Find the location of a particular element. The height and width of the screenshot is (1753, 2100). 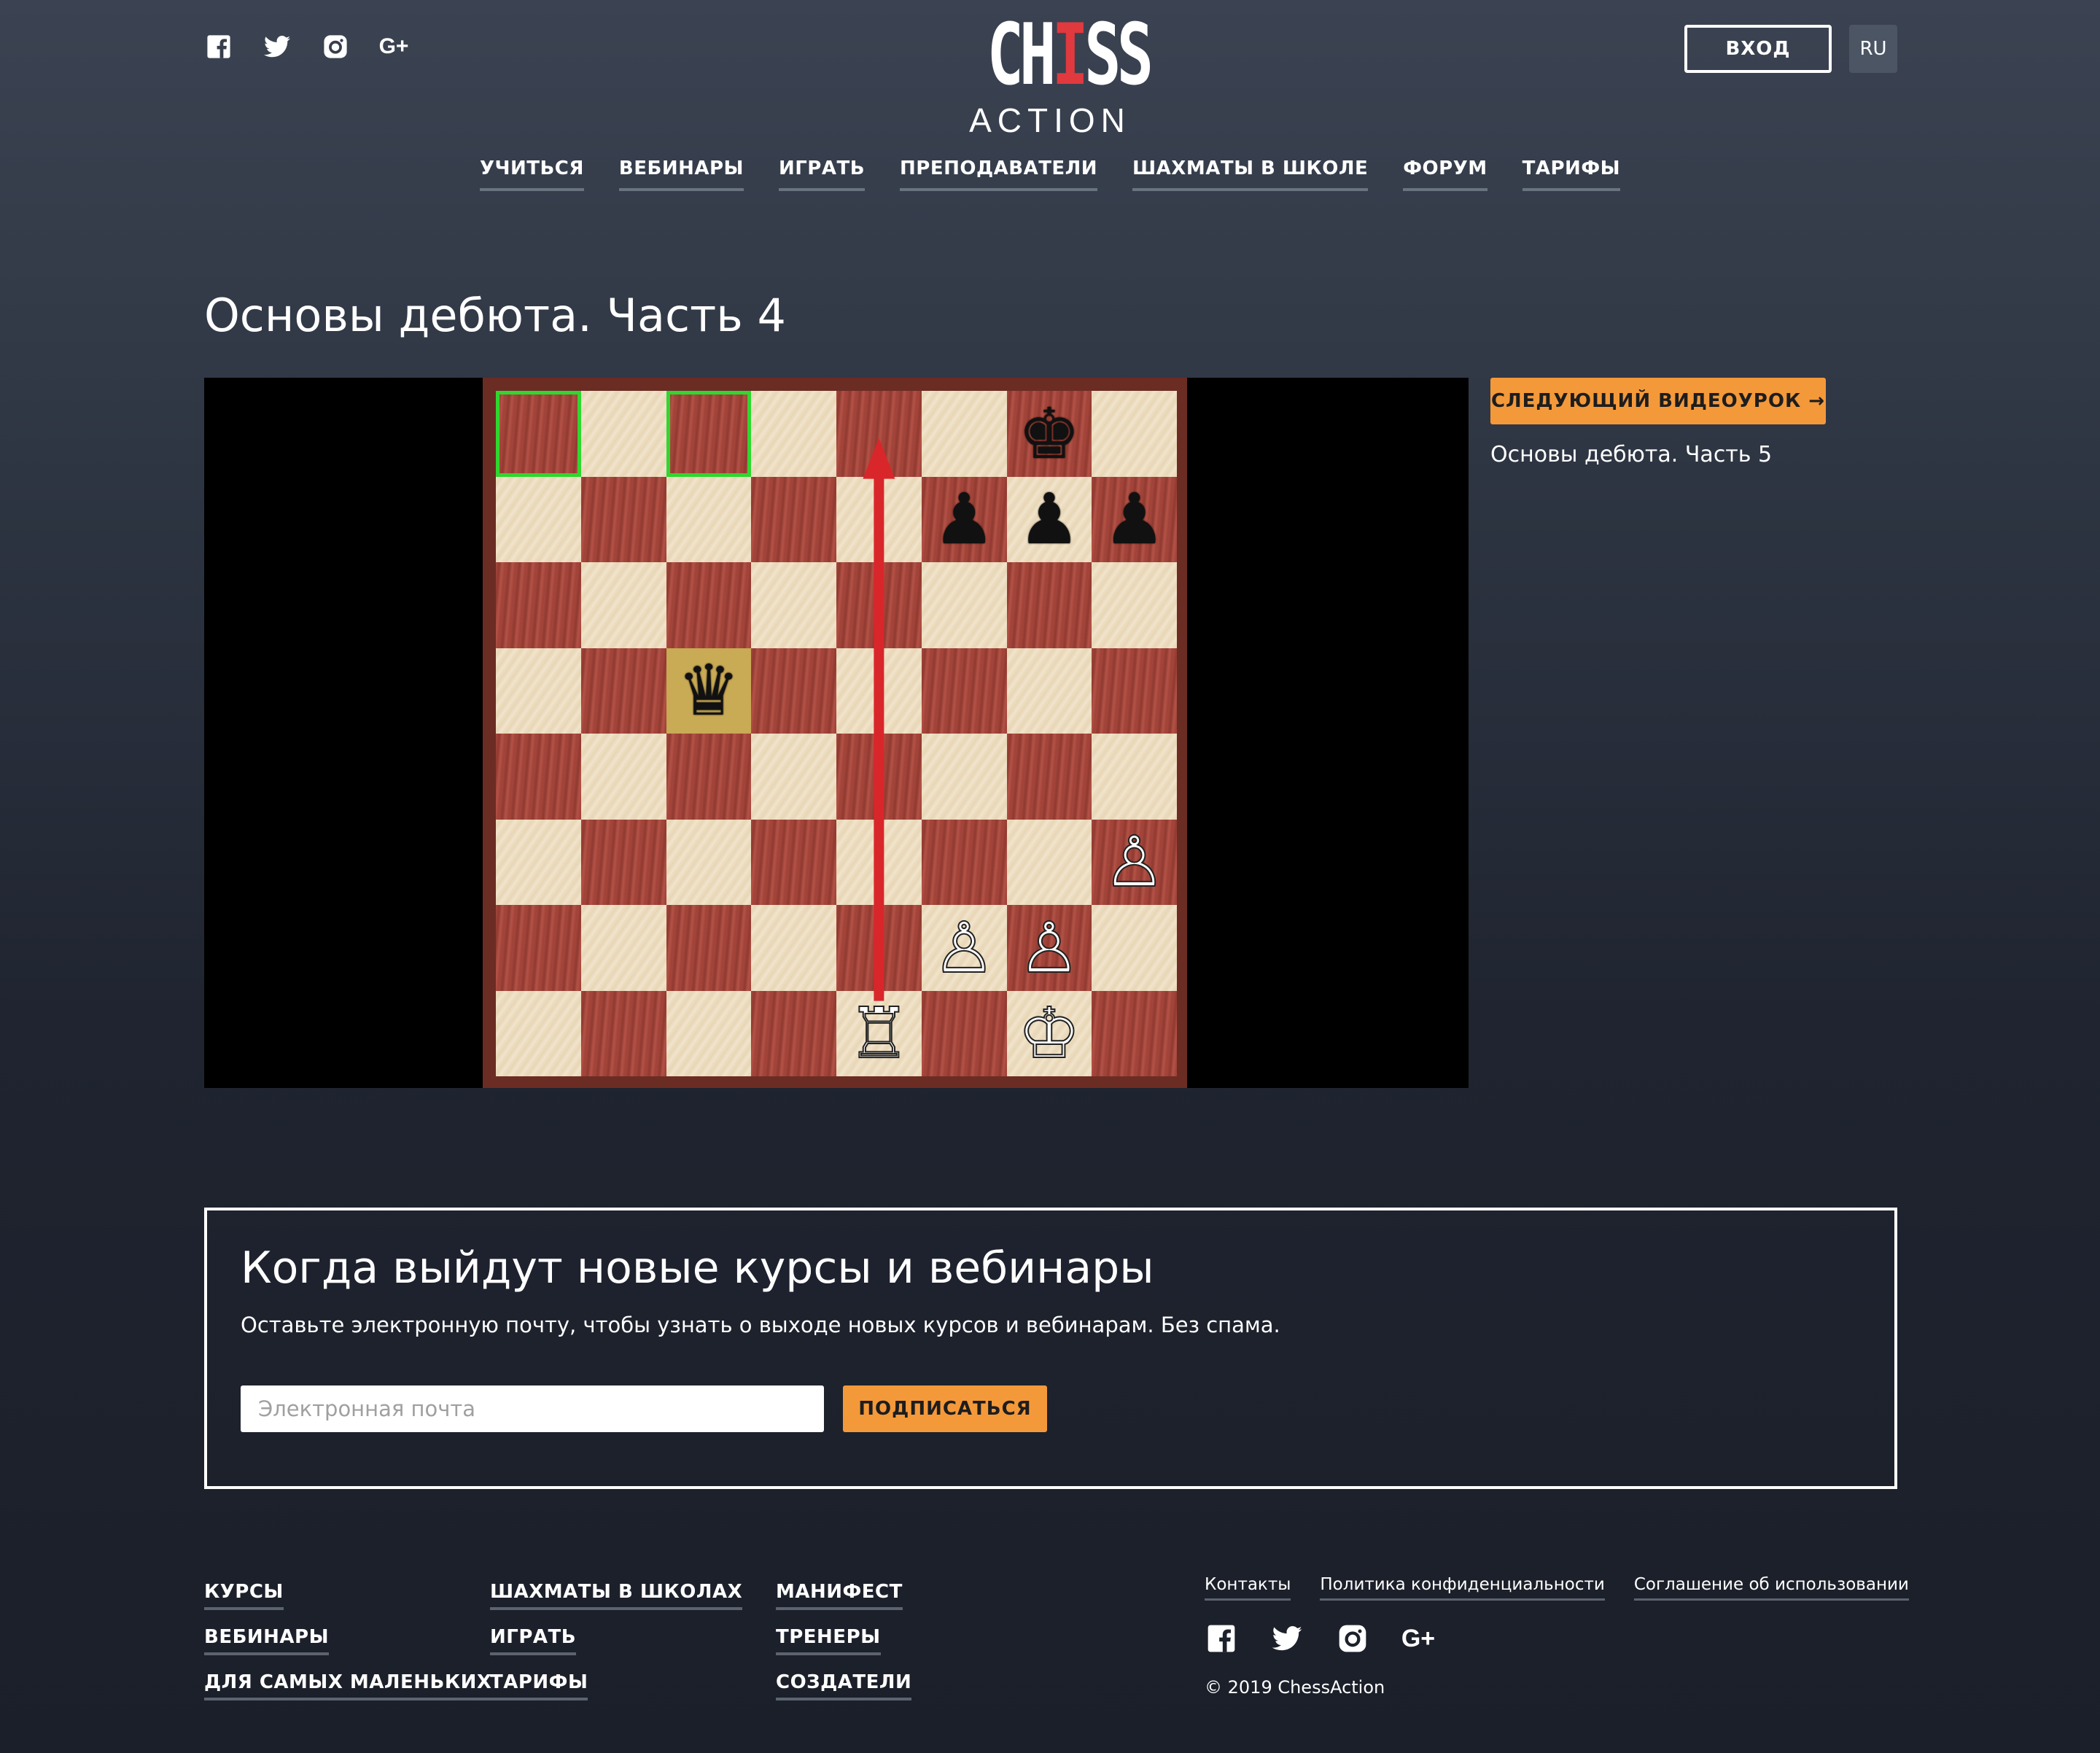

square-b5 is located at coordinates (623, 691).